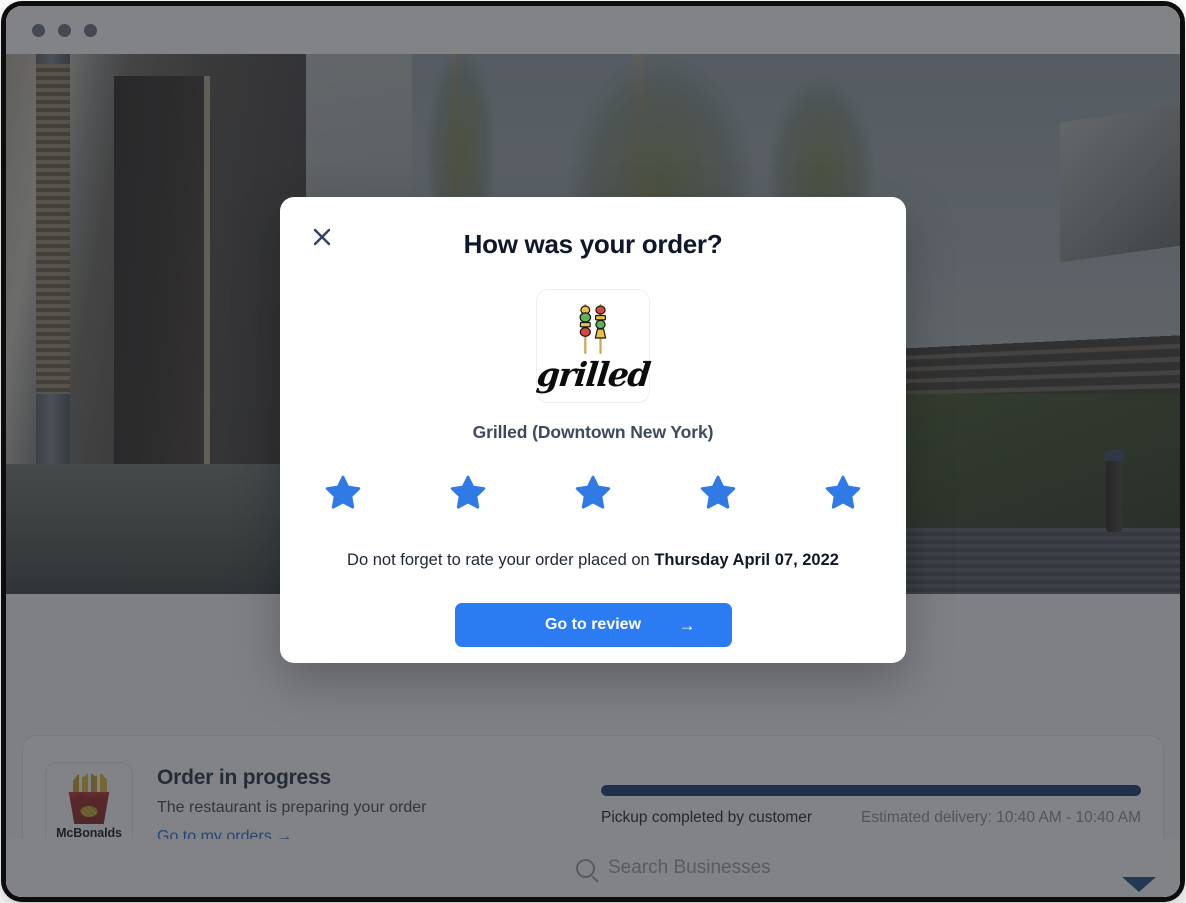 This screenshot has height=903, width=1186. What do you see at coordinates (593, 374) in the screenshot?
I see `merchant-logo-wordmark: grilled` at bounding box center [593, 374].